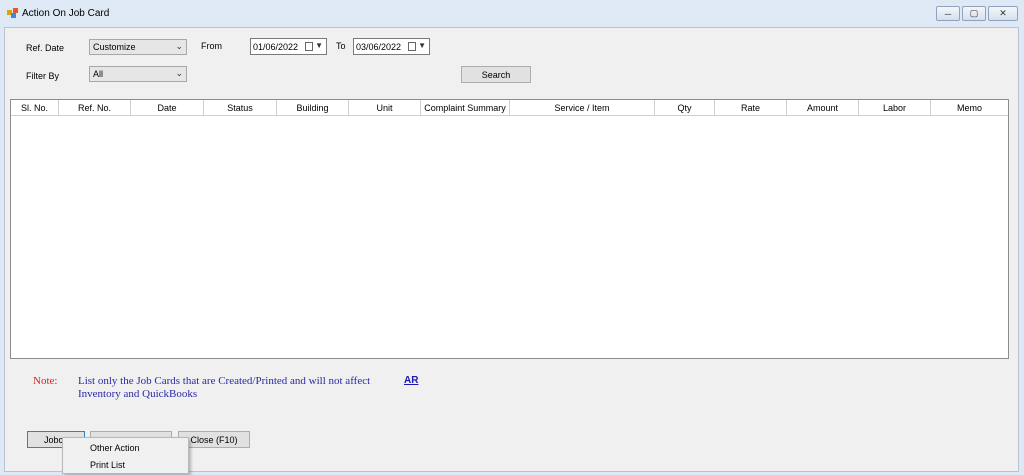 The image size is (1024, 475). Describe the element at coordinates (974, 13) in the screenshot. I see `maximize-icon: ▢` at that location.